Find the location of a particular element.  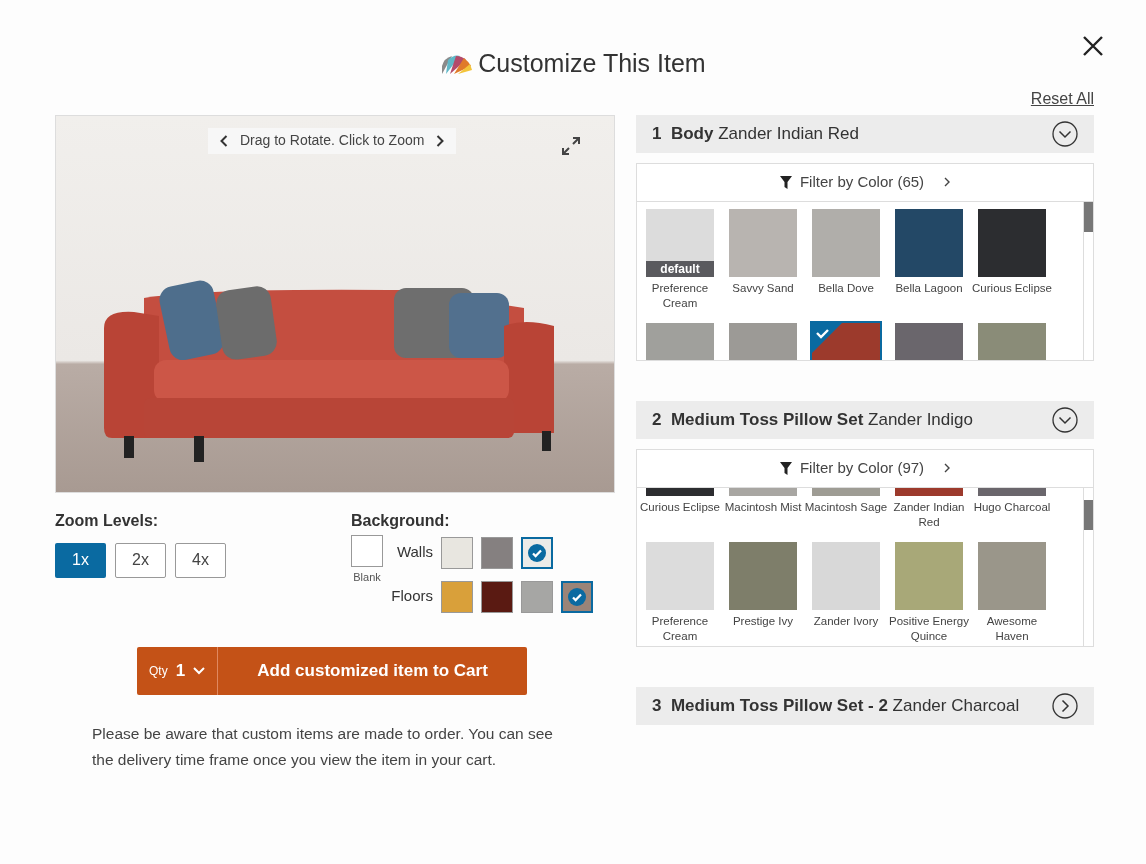

filter-button: Filter by Color (97) is located at coordinates (865, 468).